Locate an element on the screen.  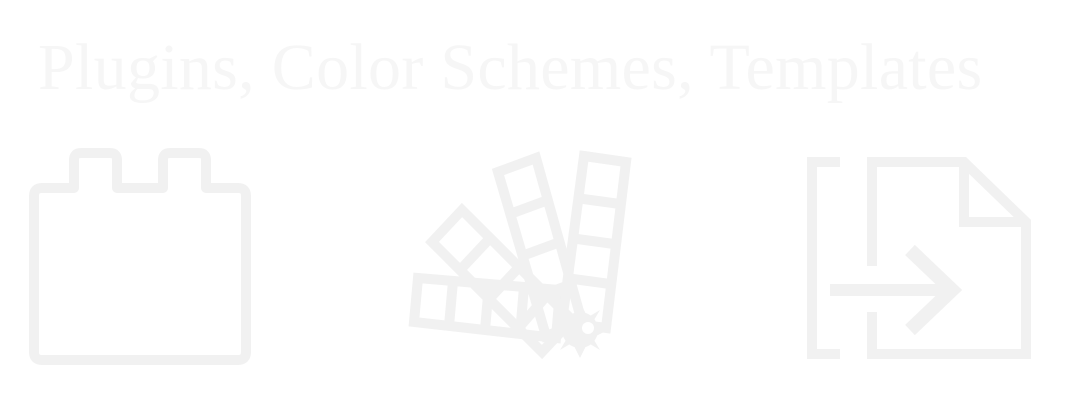
import-file-icon is located at coordinates (919, 258).